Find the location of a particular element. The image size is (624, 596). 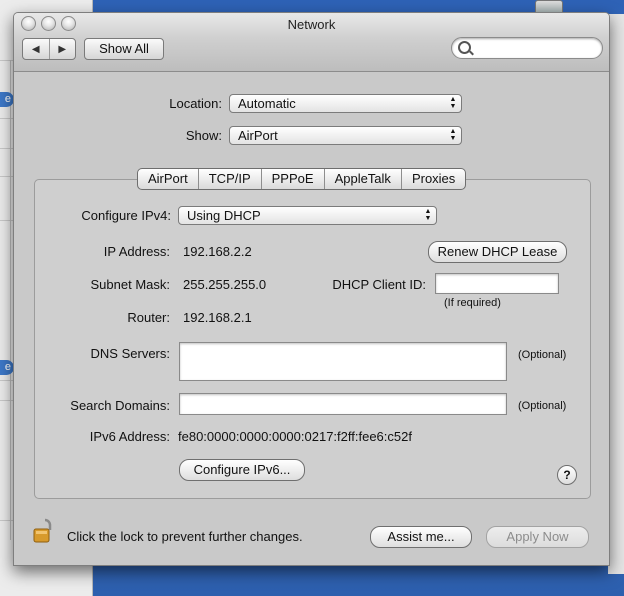

location-value: Automatic is located at coordinates (267, 103).